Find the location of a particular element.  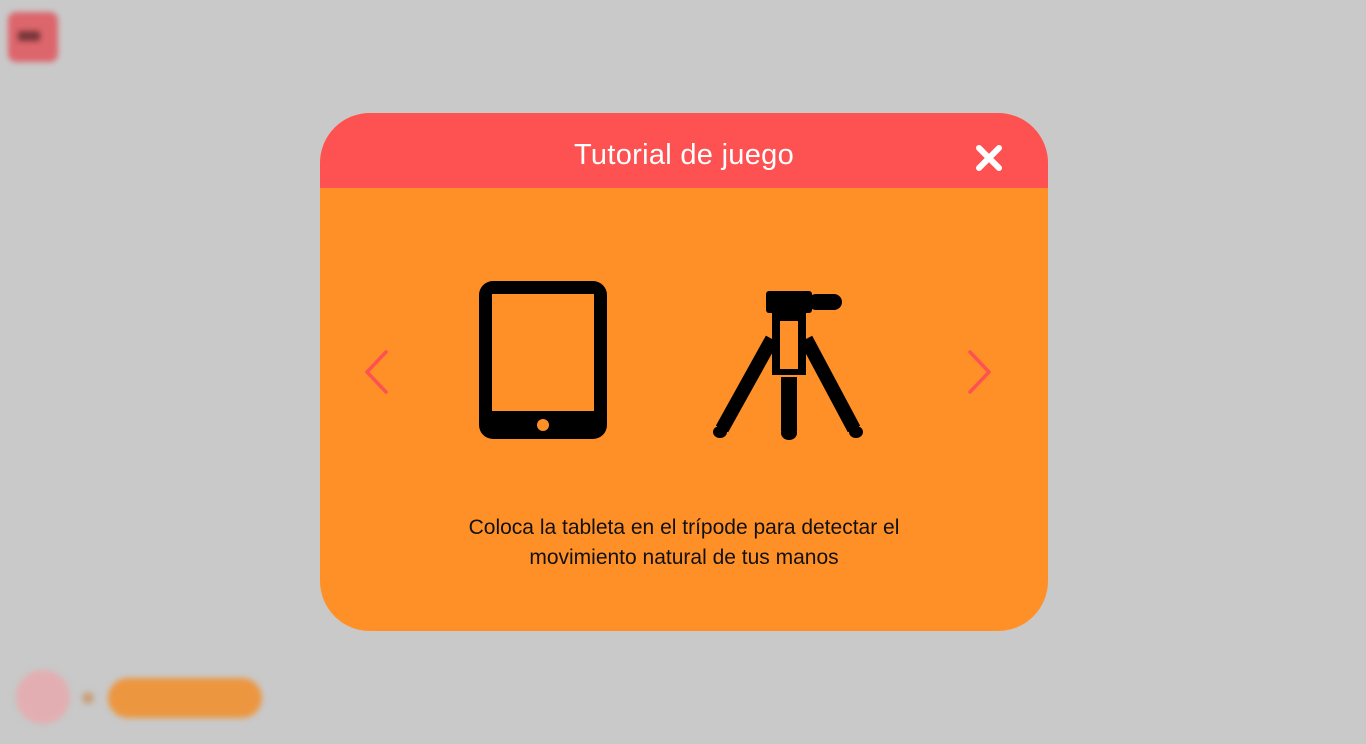

next-slide-button is located at coordinates (979, 372).